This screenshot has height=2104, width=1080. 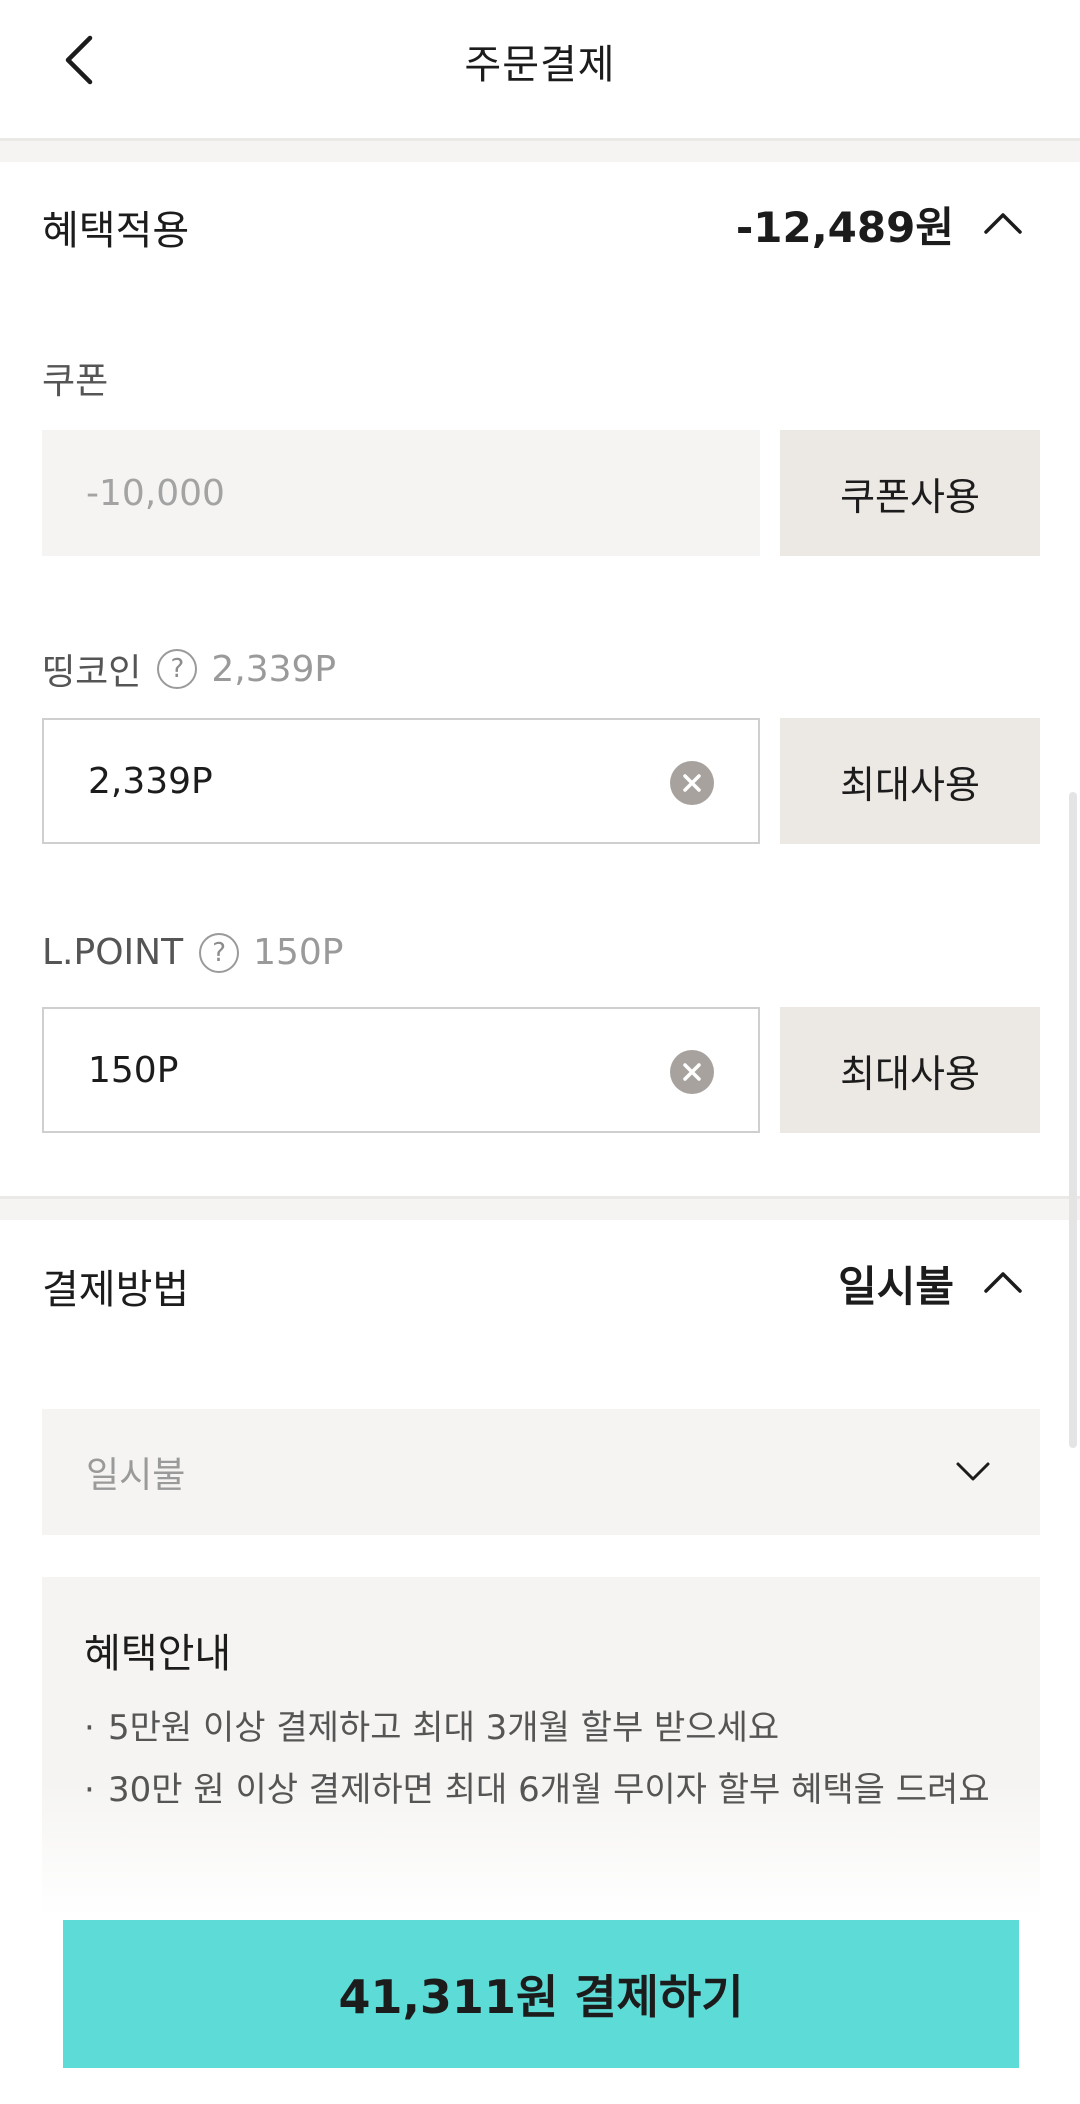 I want to click on coupon-field: -10,000, so click(x=401, y=493).